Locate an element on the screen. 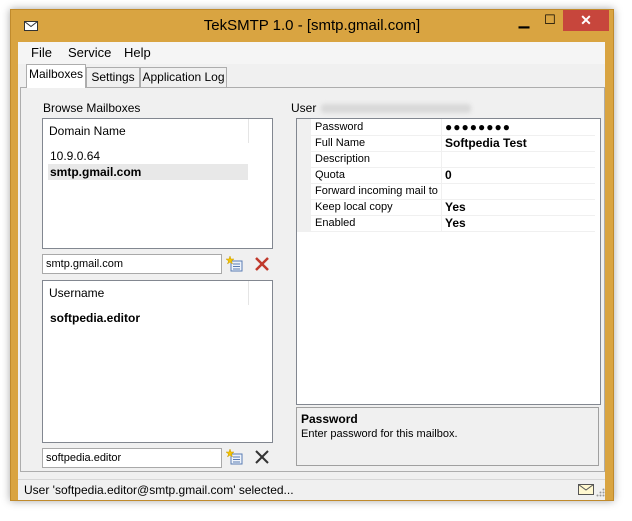 The height and width of the screenshot is (521, 632). maximize-button: ☐ is located at coordinates (550, 21).